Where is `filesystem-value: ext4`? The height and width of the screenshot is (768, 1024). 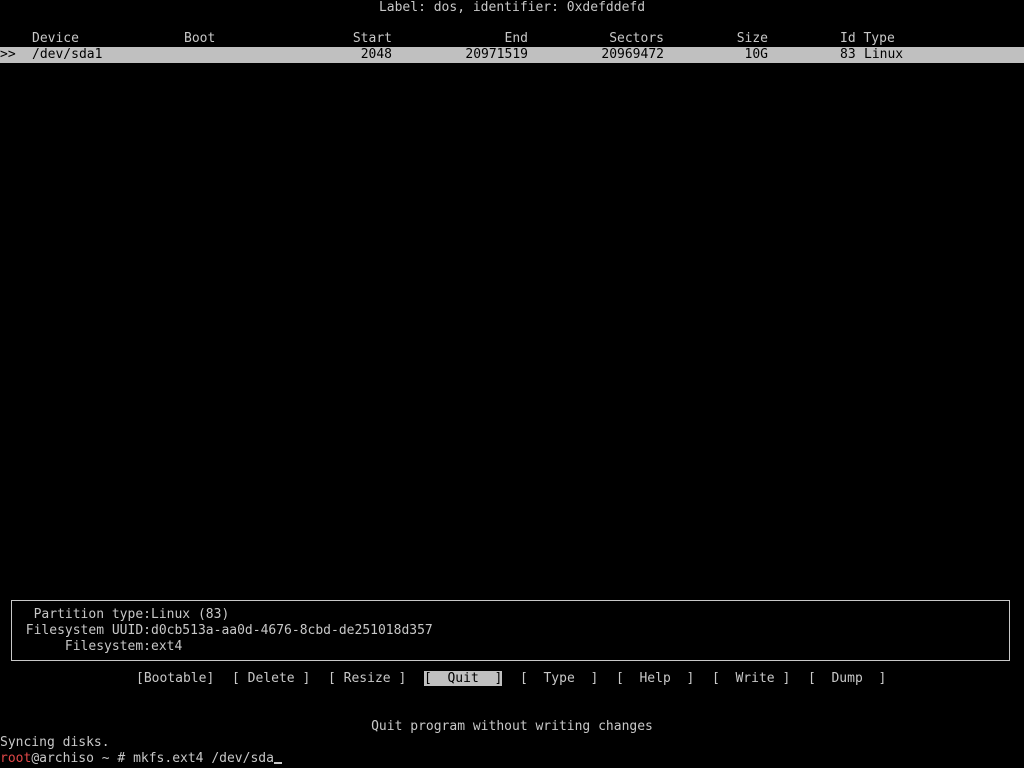
filesystem-value: ext4 is located at coordinates (167, 646).